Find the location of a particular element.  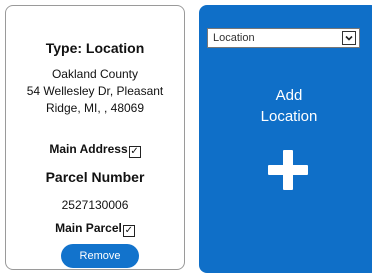

add-label-line-2: Location is located at coordinates (289, 116).